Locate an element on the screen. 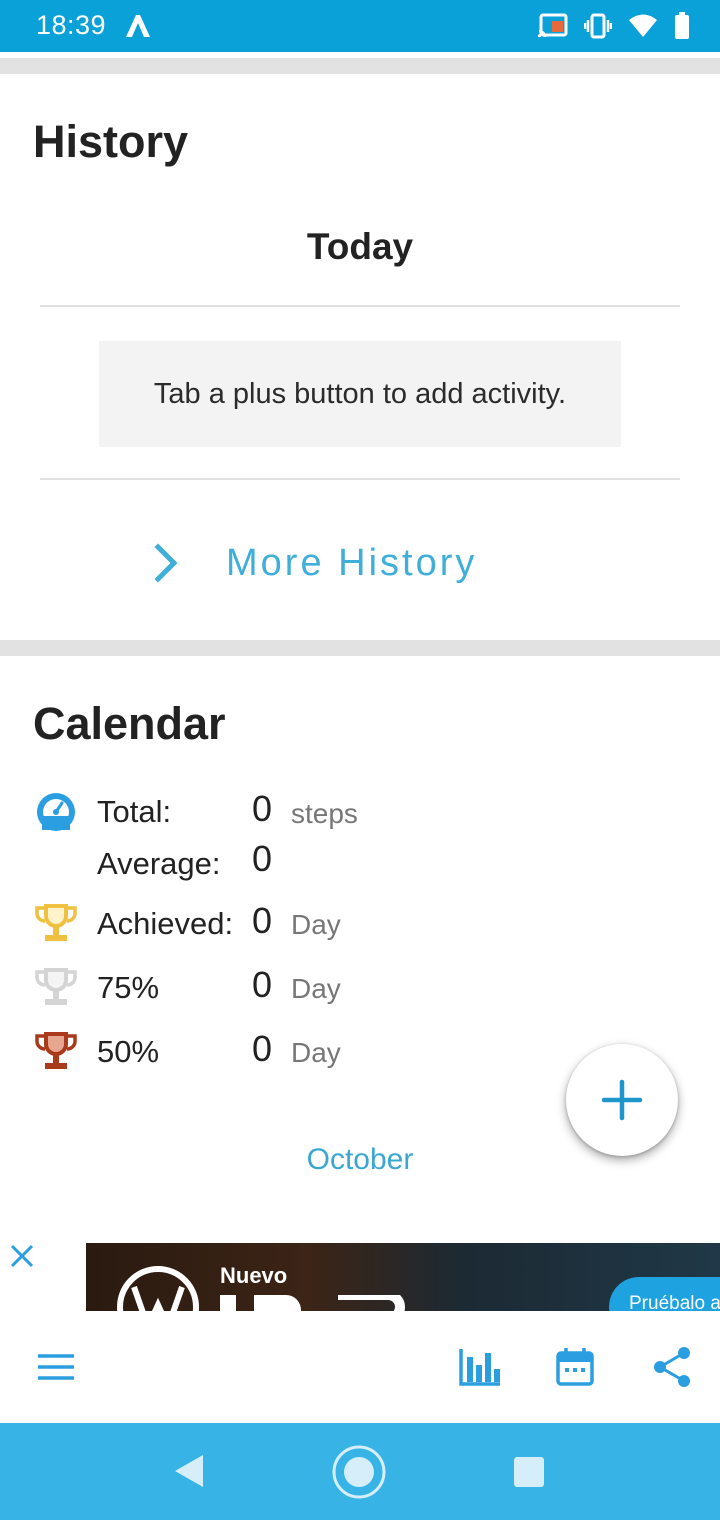 The height and width of the screenshot is (1520, 720). stat-50-label: 50% is located at coordinates (128, 1051).